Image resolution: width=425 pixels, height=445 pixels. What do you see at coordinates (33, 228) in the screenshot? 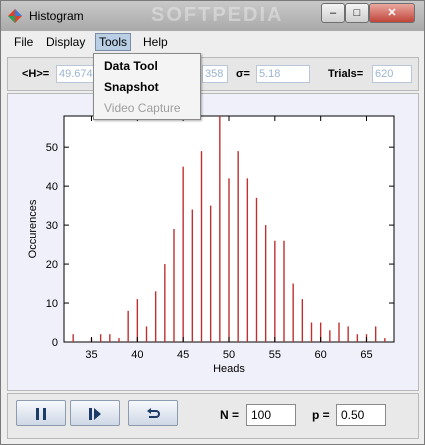
I see `y-axis-label: Occurences` at bounding box center [33, 228].